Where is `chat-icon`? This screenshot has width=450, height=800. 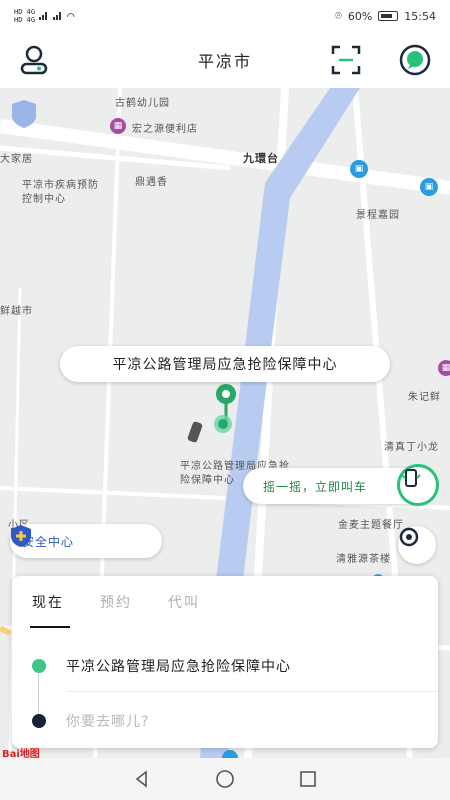
chat-icon is located at coordinates (415, 60).